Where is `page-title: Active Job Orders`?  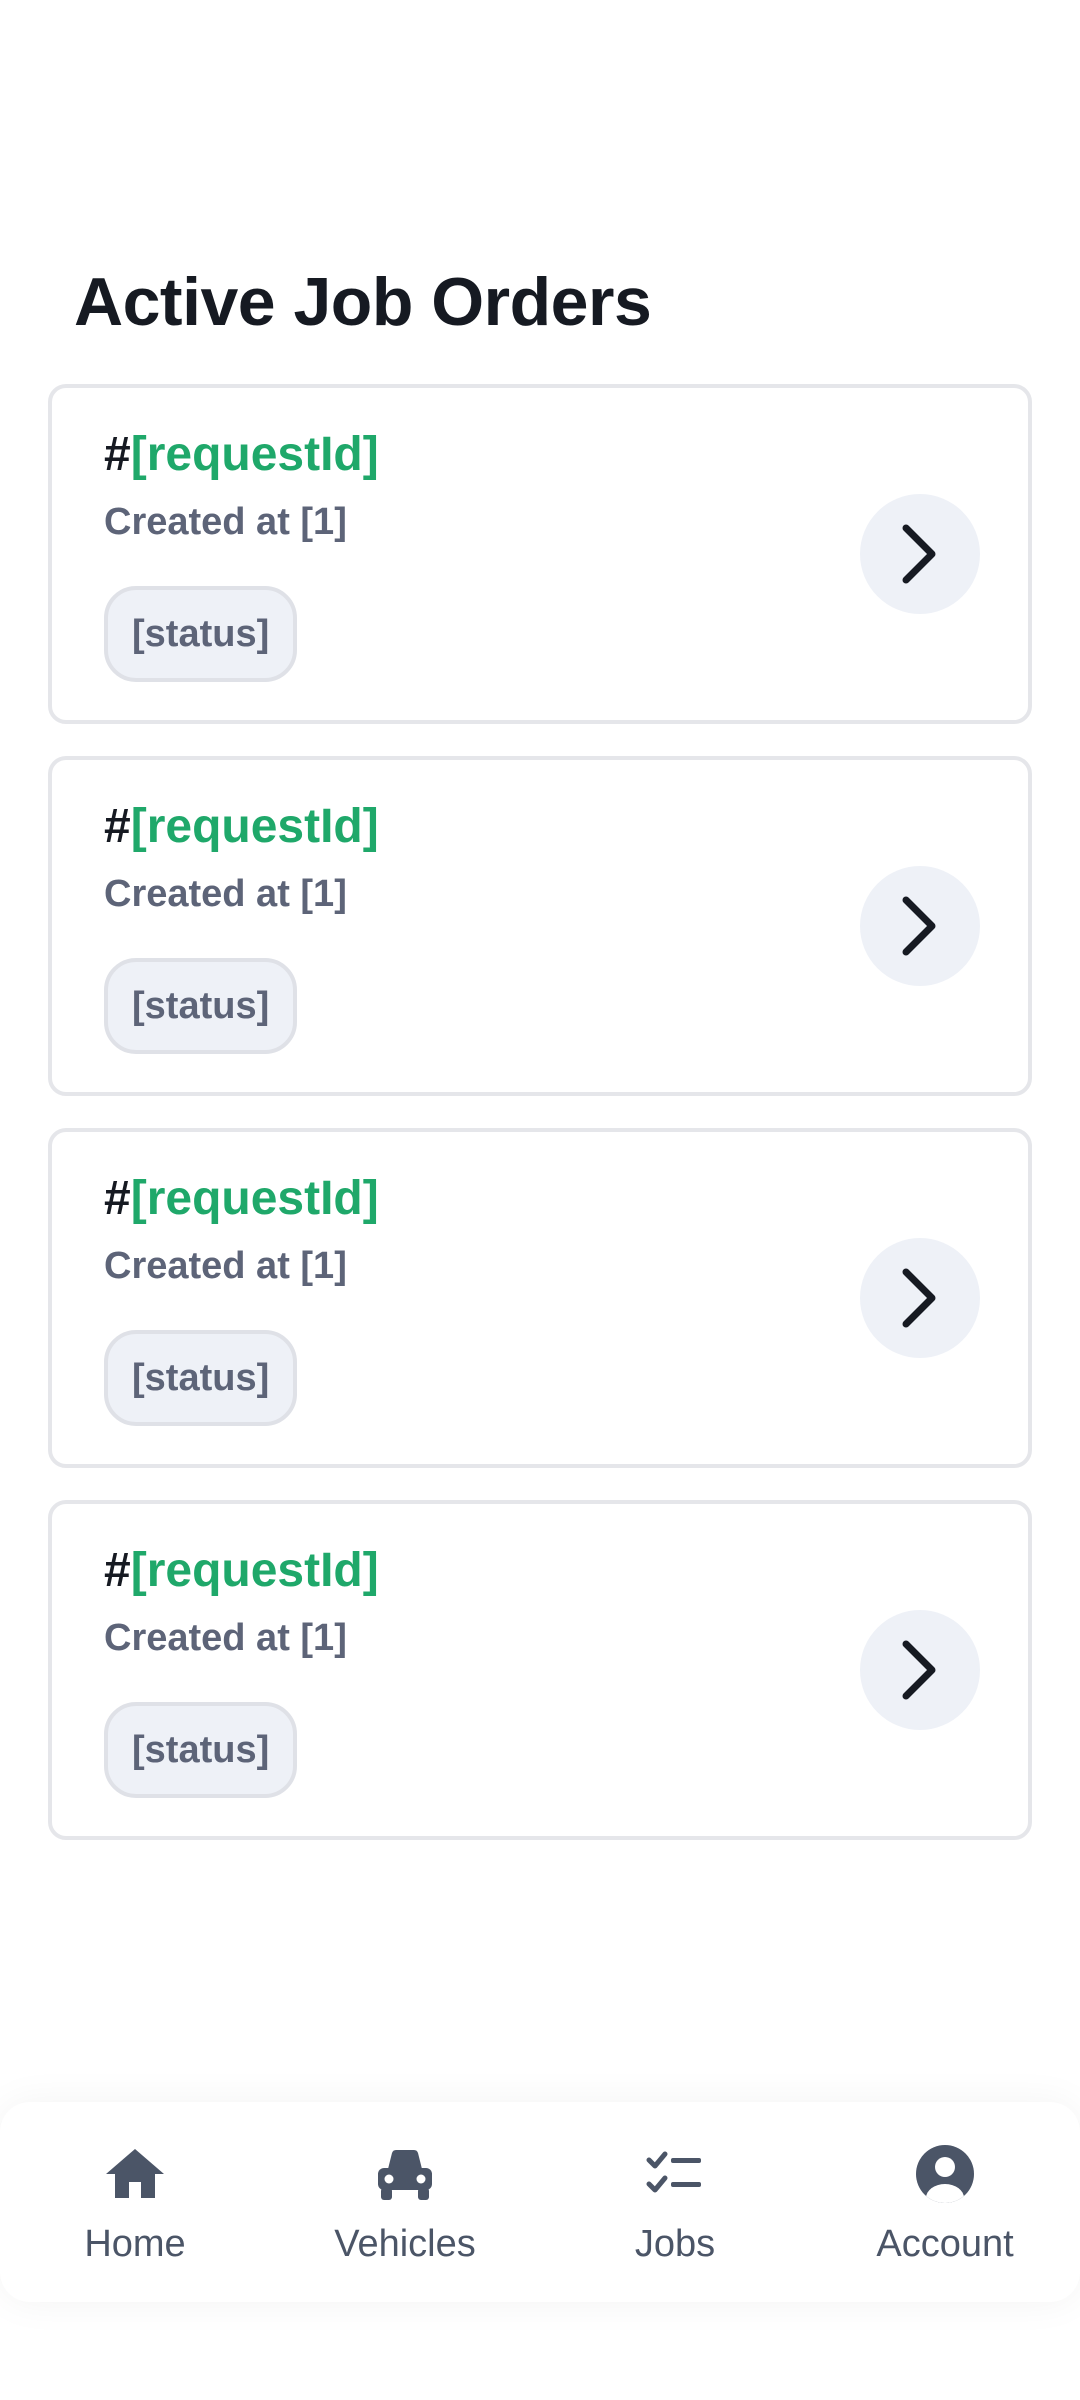
page-title: Active Job Orders is located at coordinates (363, 302).